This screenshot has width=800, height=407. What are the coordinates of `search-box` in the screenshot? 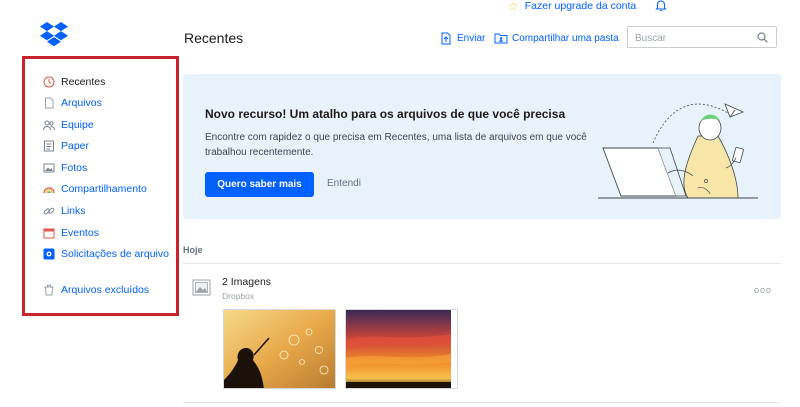 It's located at (702, 37).